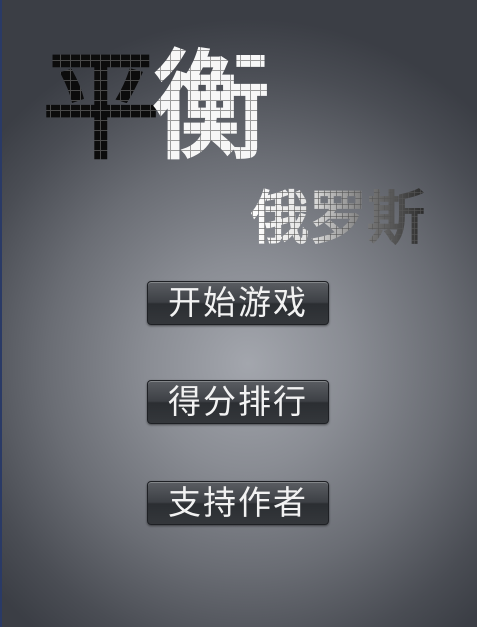 This screenshot has width=477, height=627. What do you see at coordinates (238, 402) in the screenshot?
I see `leaderboard-button: 得分排行` at bounding box center [238, 402].